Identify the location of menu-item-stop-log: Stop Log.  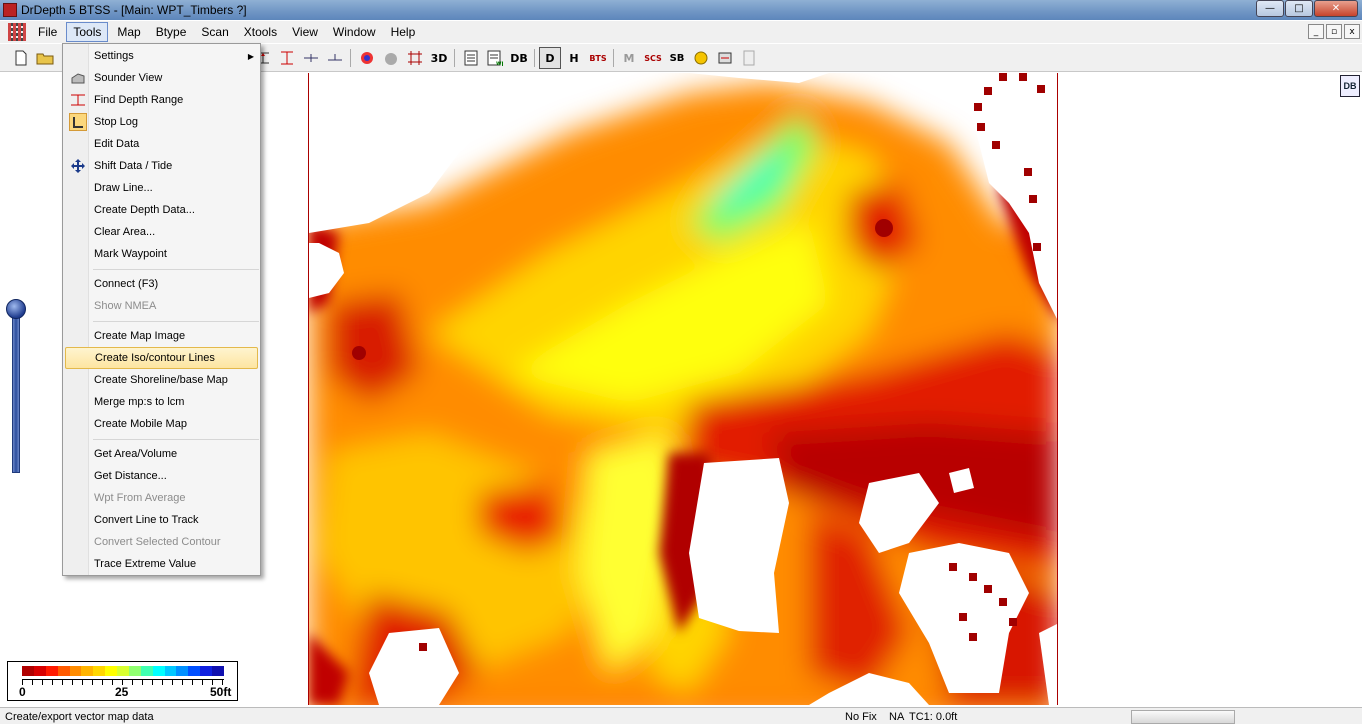
(161, 122).